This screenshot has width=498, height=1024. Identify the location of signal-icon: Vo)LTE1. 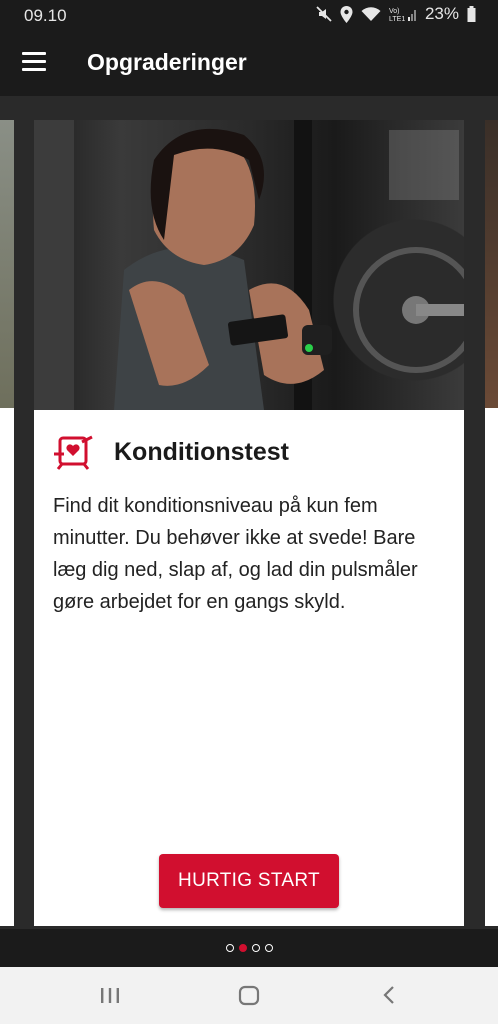
(402, 15).